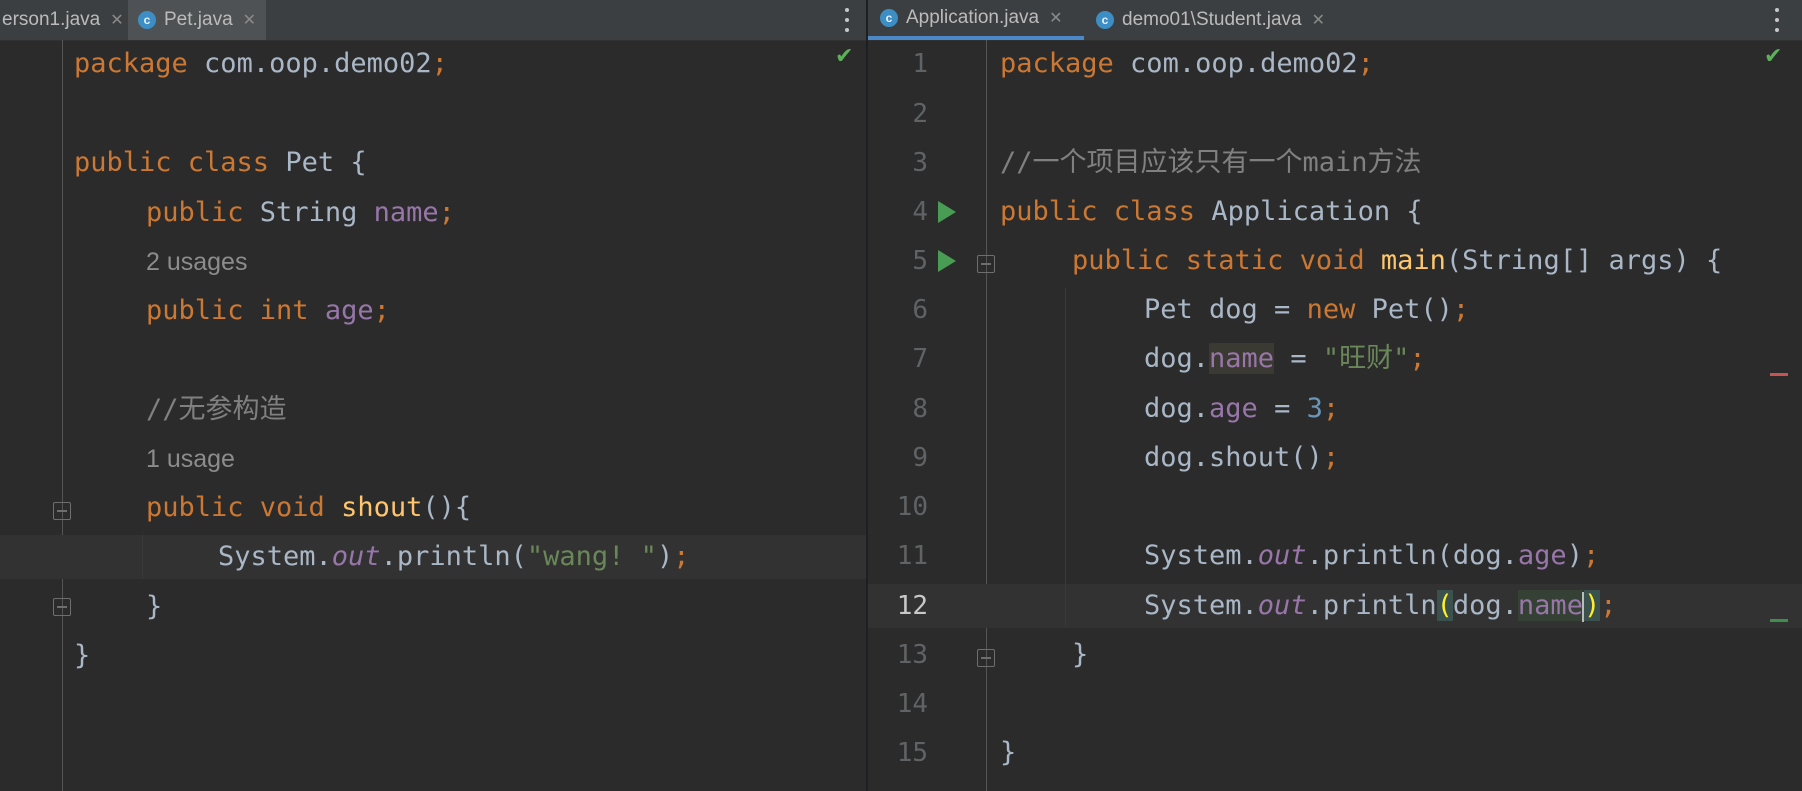 The height and width of the screenshot is (791, 1802). I want to click on code-line: public class Application {, so click(1211, 211).